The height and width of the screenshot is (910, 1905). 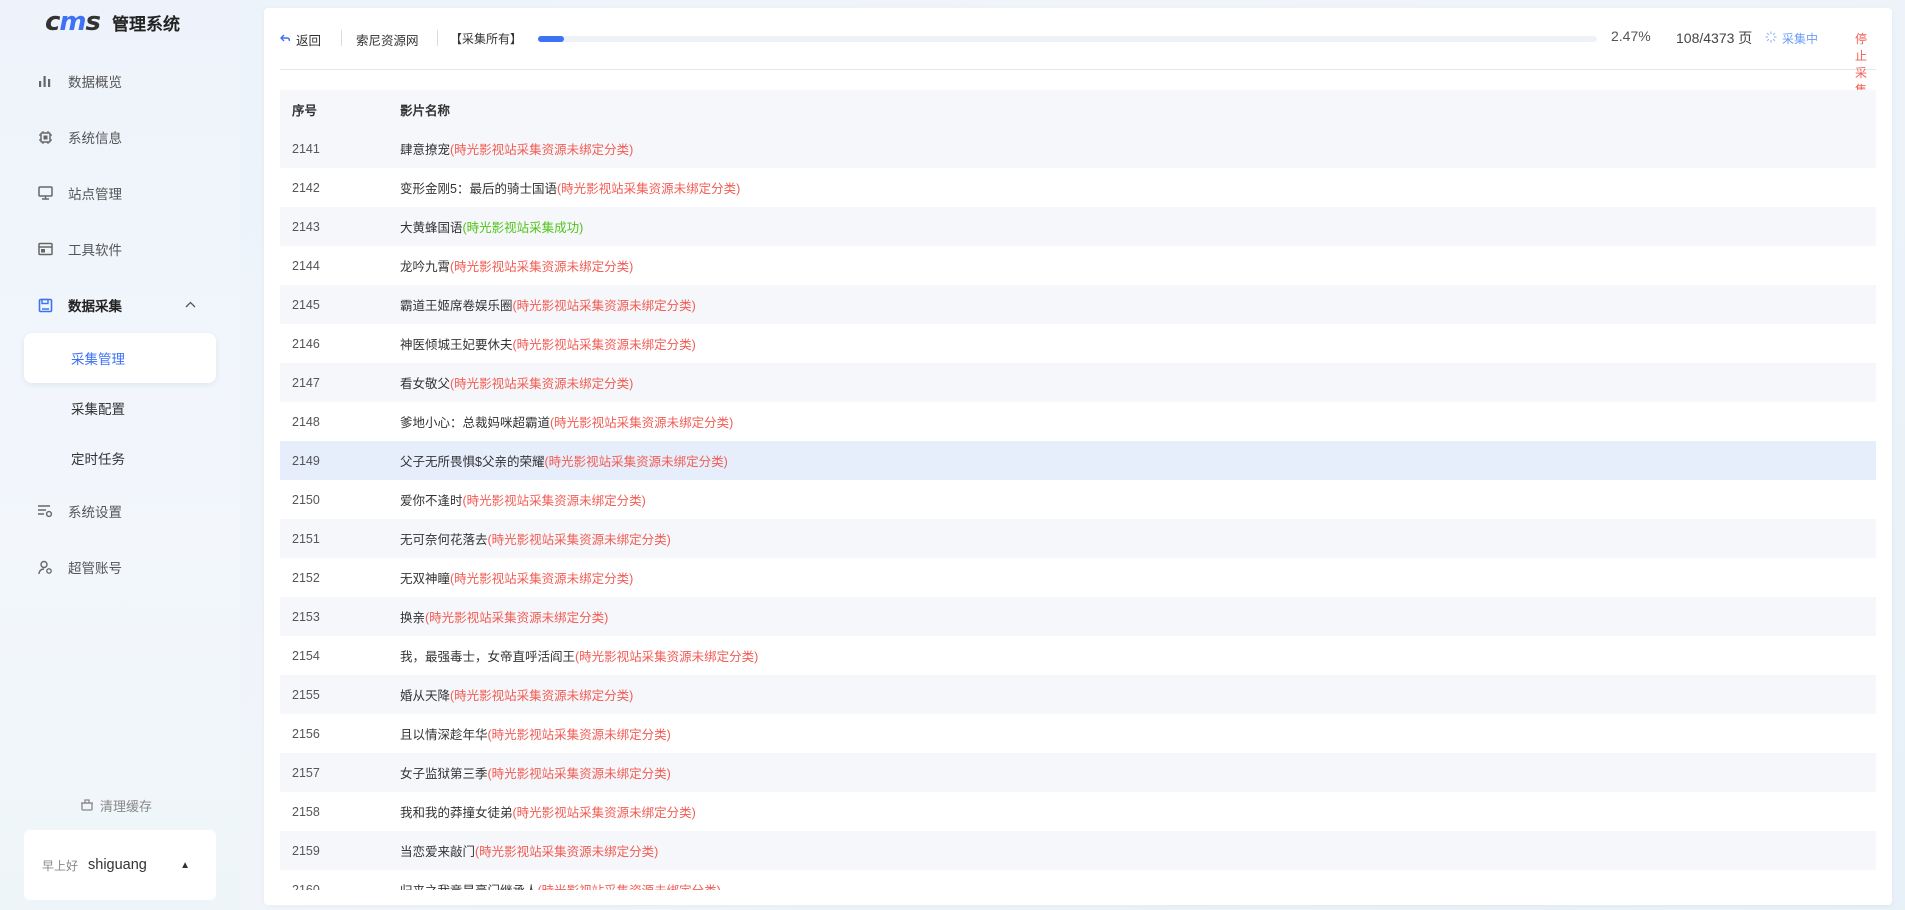 I want to click on user-menu: 早上好 shiguang ▲, so click(x=120, y=865).